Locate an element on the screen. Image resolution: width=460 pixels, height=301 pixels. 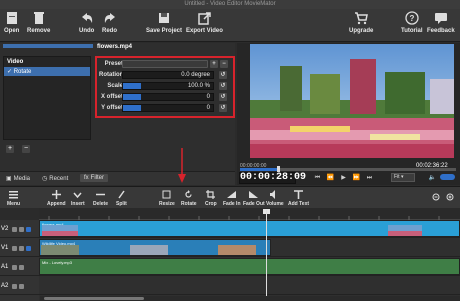
export-video-button: Export Video is located at coordinates (204, 26).